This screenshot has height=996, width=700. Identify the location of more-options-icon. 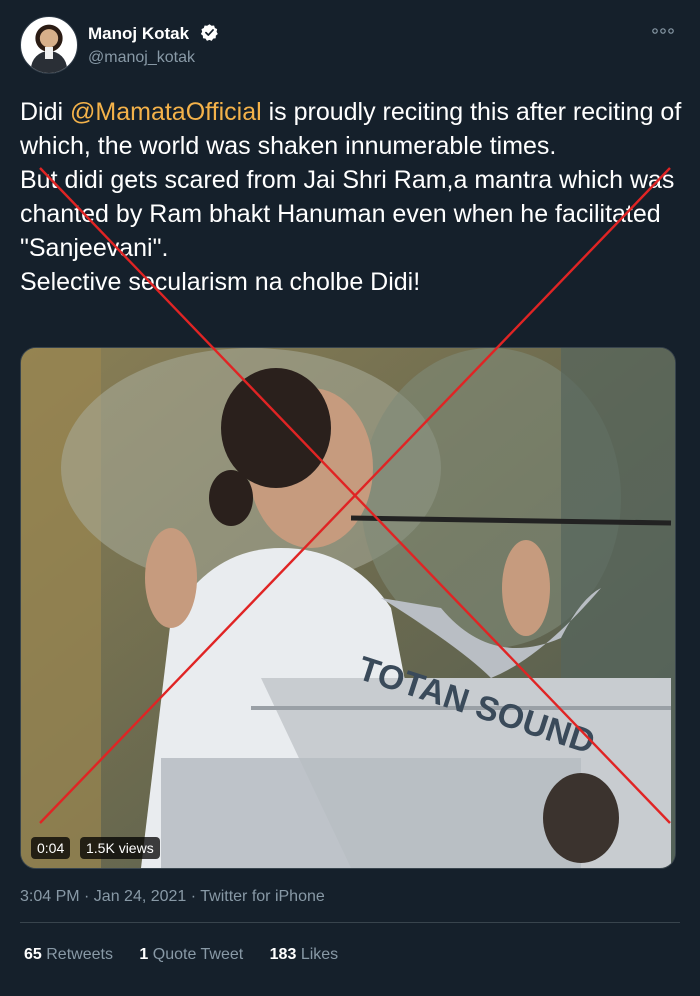
(663, 31).